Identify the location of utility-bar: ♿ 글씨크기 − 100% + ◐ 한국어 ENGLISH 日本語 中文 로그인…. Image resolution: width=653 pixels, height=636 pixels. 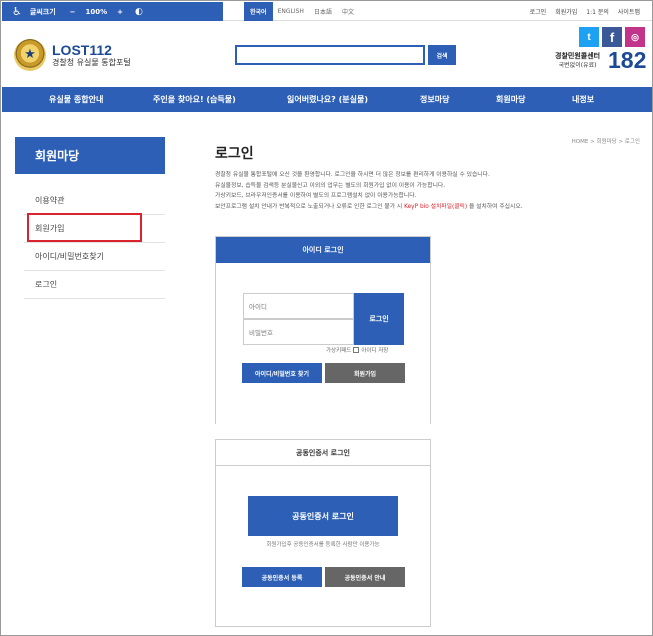
(327, 11).